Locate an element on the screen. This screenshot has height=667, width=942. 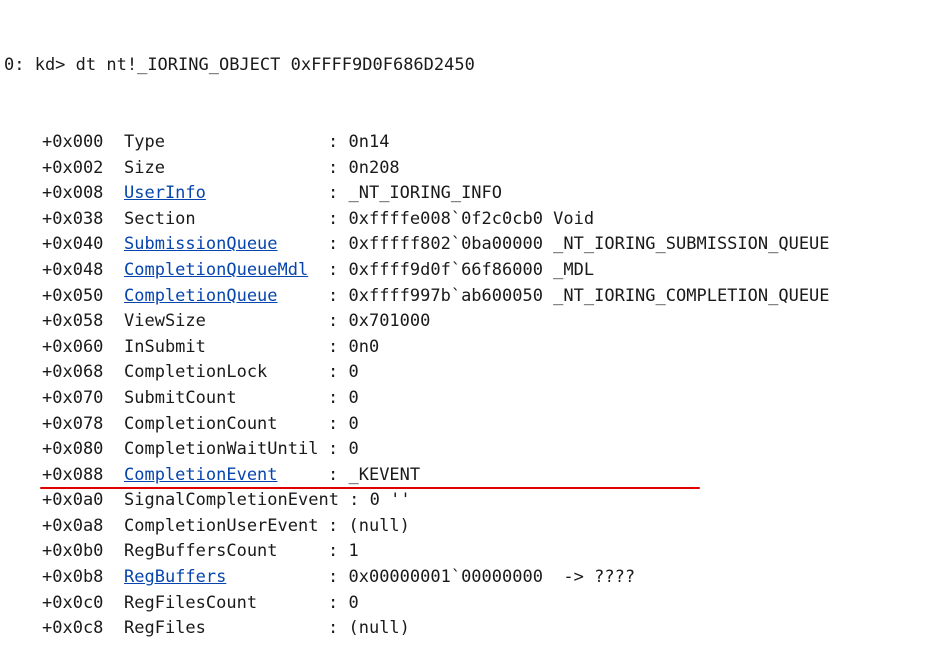
field-offset: +0x048 is located at coordinates (73, 269).